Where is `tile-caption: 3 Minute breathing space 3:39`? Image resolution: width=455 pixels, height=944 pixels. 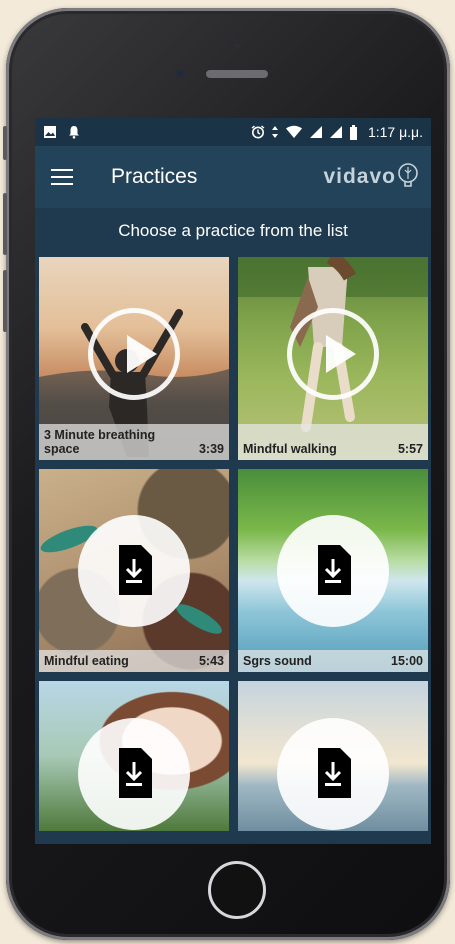 tile-caption: 3 Minute breathing space 3:39 is located at coordinates (134, 442).